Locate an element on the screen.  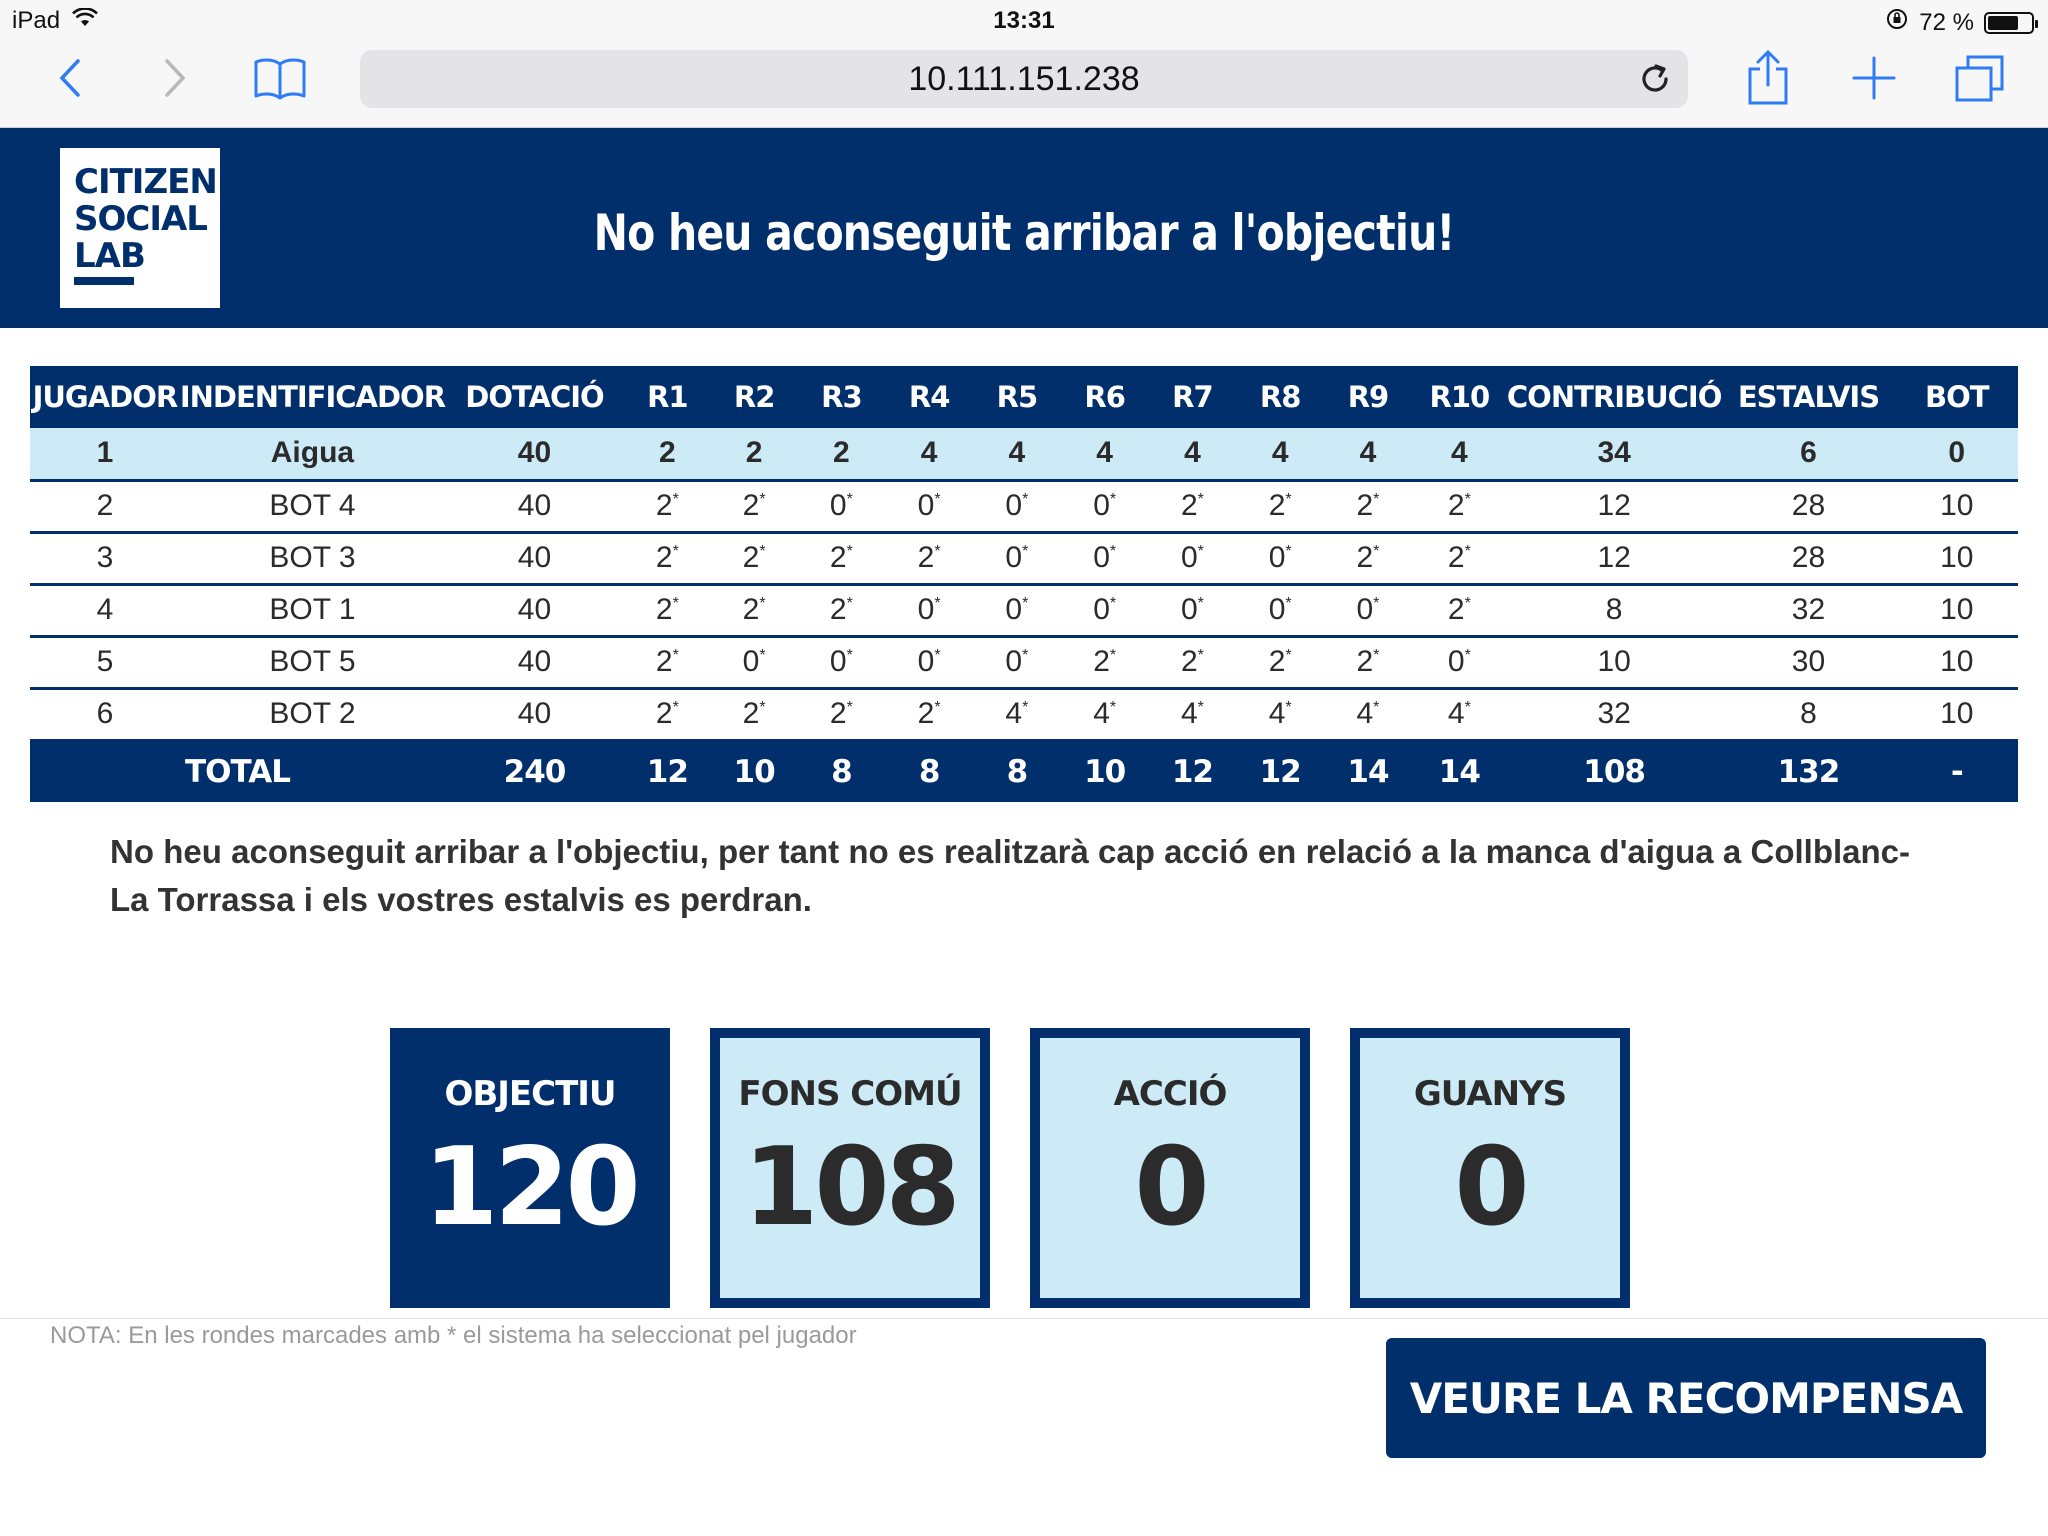
column-header: R2 is located at coordinates (754, 397).